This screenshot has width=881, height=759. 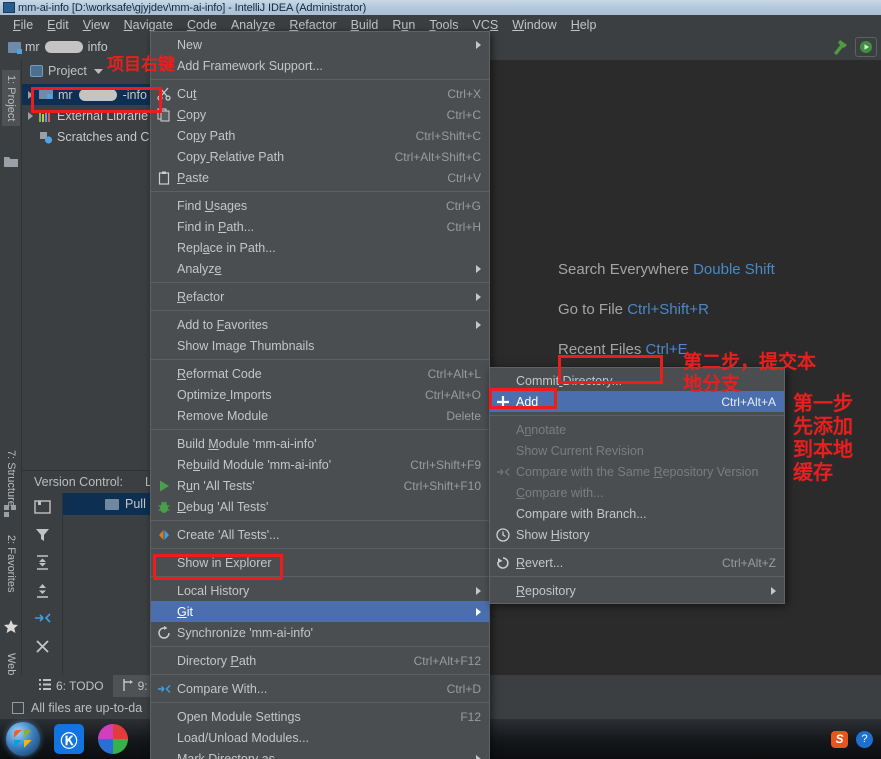 What do you see at coordinates (623, 269) in the screenshot?
I see `tip-label: Search Everywhere` at bounding box center [623, 269].